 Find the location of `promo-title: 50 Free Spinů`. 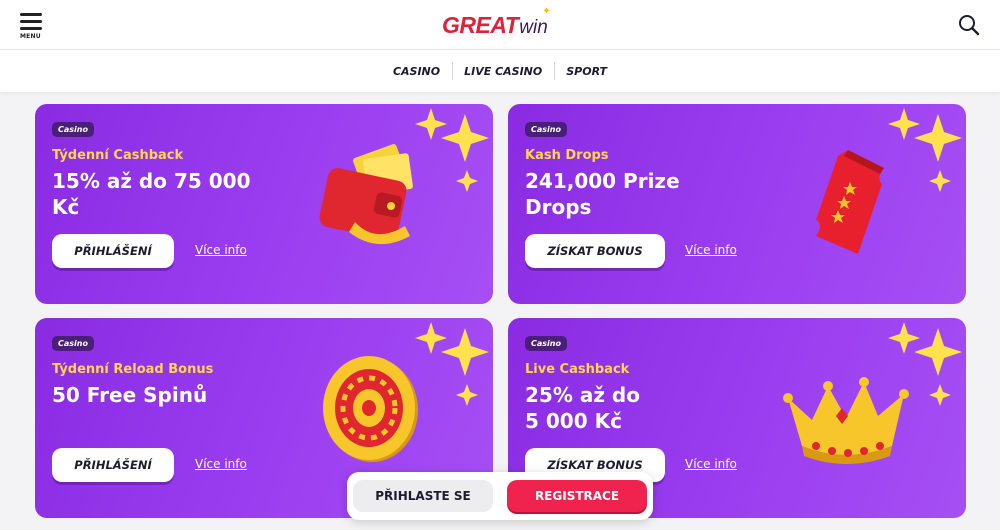

promo-title: 50 Free Spinů is located at coordinates (167, 395).